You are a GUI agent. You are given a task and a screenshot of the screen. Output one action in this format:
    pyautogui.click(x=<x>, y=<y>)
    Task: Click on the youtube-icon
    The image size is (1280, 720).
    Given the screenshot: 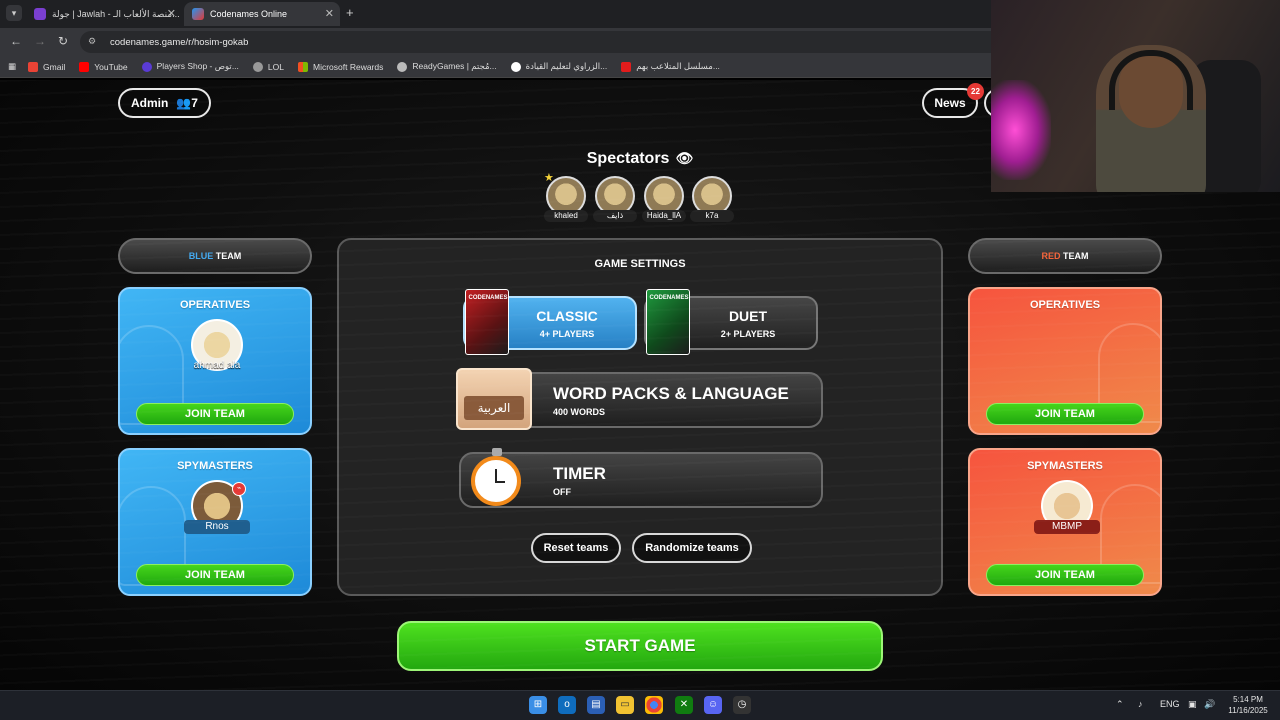 What is the action you would take?
    pyautogui.click(x=84, y=66)
    